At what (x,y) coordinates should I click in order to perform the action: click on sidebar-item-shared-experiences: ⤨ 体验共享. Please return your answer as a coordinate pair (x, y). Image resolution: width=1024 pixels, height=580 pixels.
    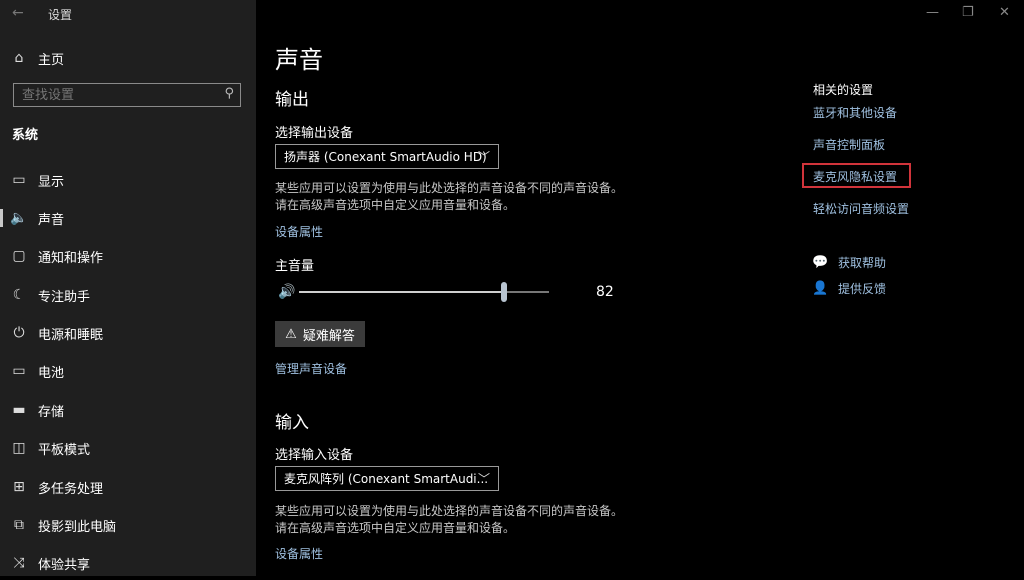
    Looking at the image, I should click on (128, 563).